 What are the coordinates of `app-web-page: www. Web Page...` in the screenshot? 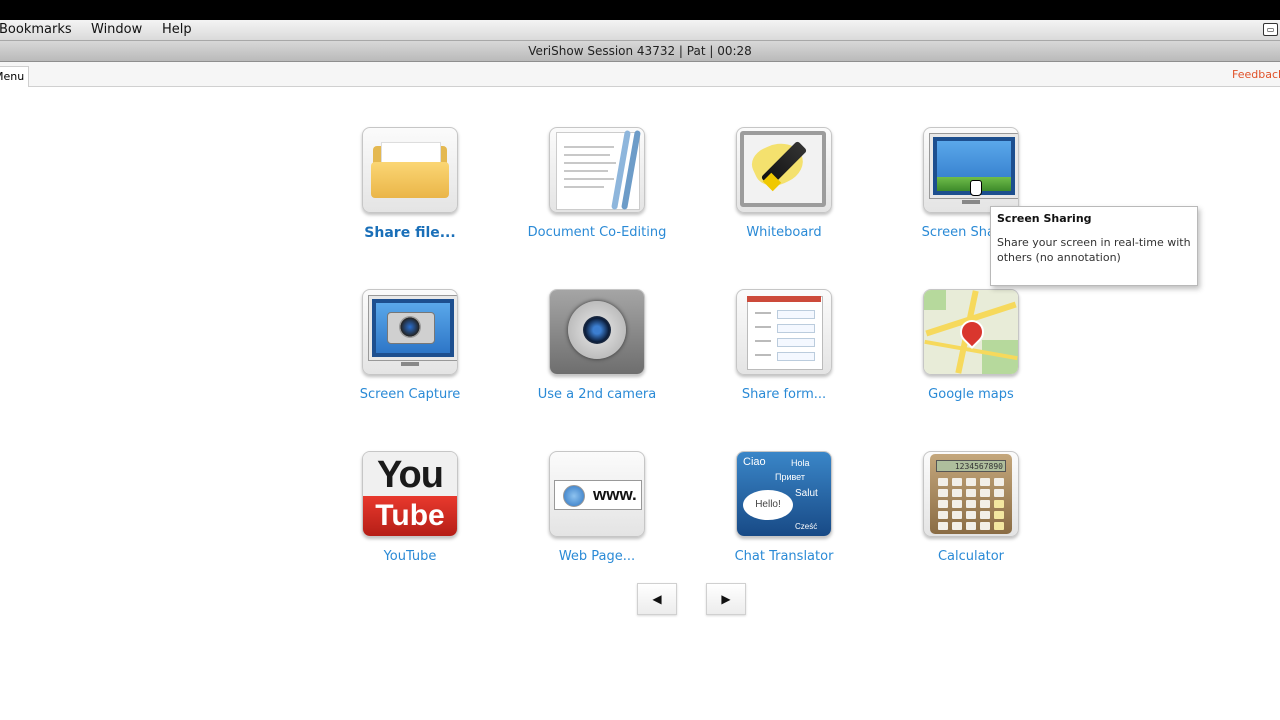 It's located at (597, 507).